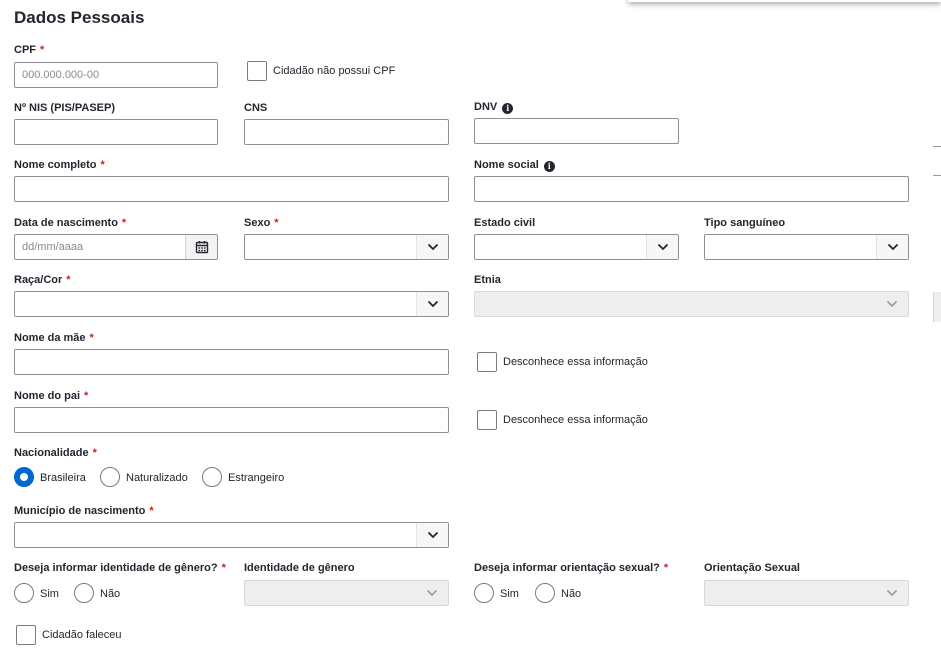  Describe the element at coordinates (116, 75) in the screenshot. I see `cpf-input: 000.000.000-00` at that location.